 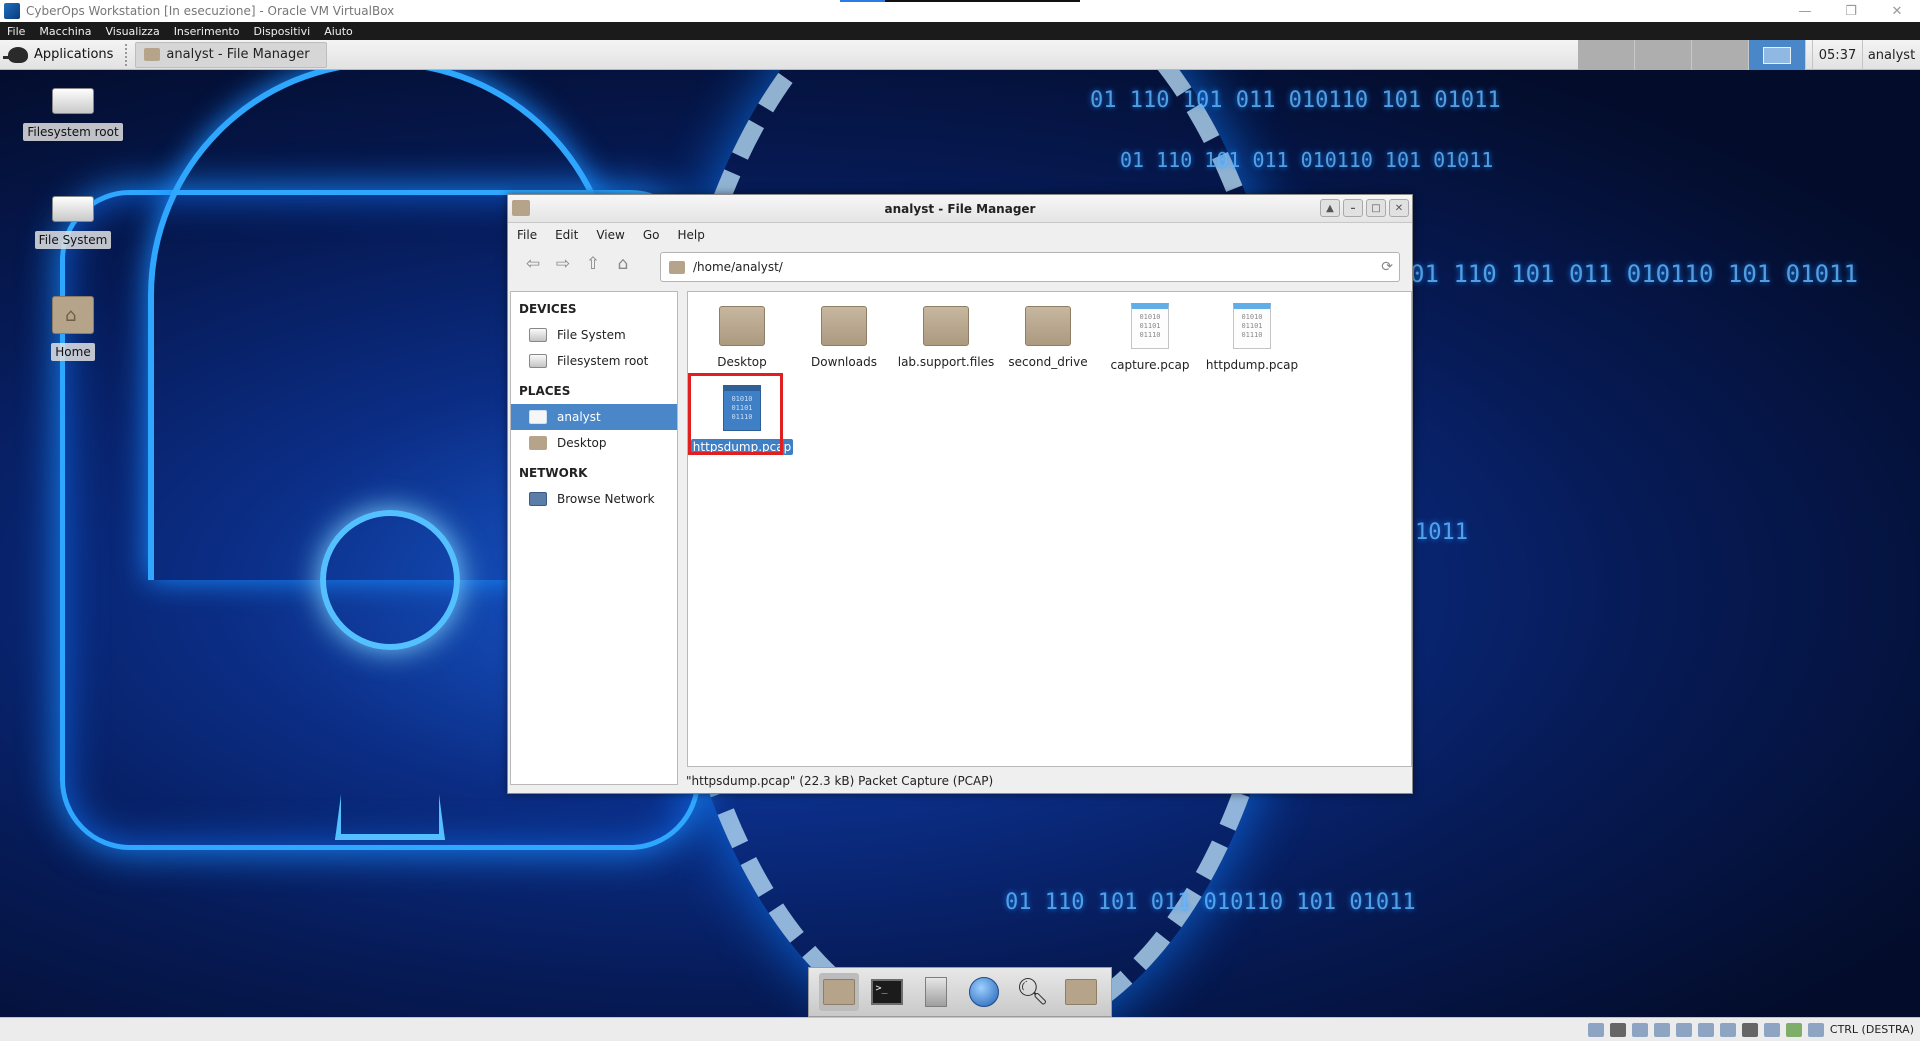 I want to click on panel-user-menu: analyst, so click(x=1891, y=55).